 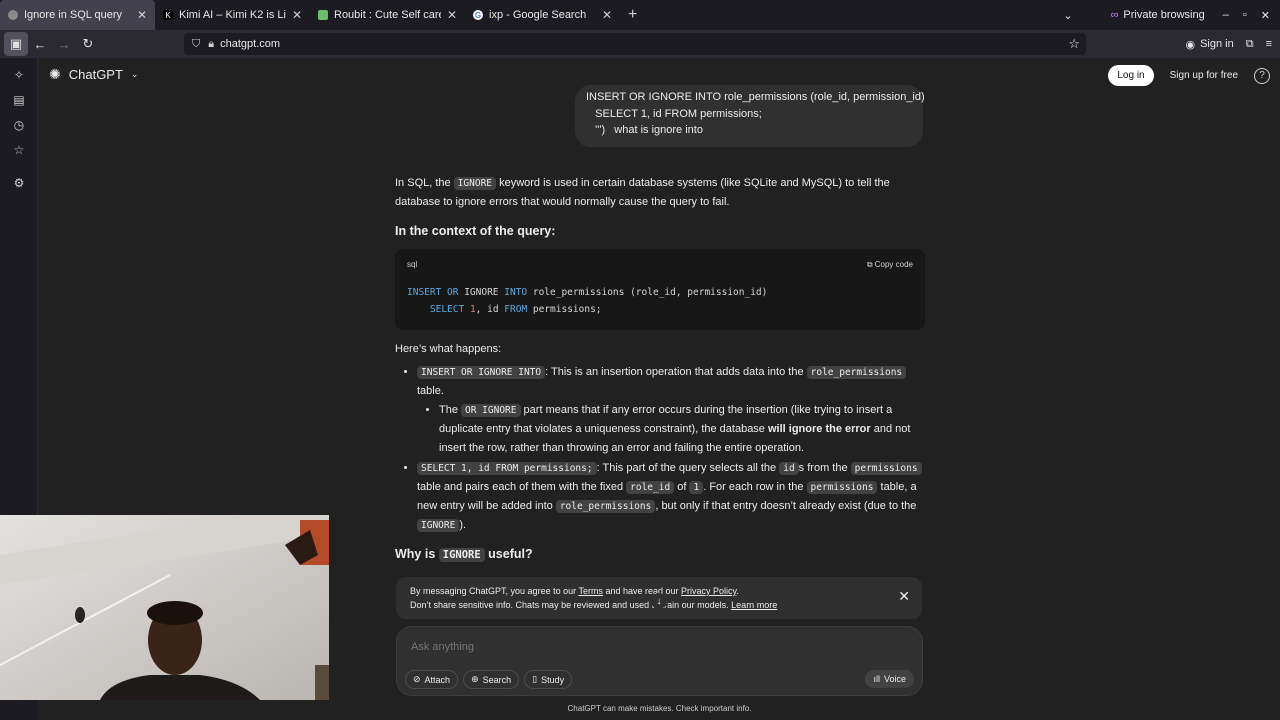 I want to click on list-tabs-icon: ⌄, so click(x=1067, y=15).